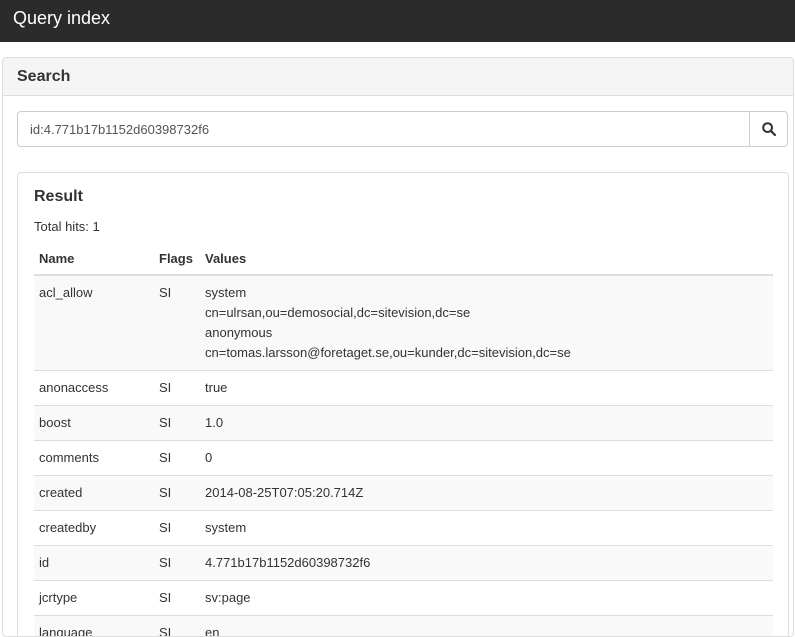 The image size is (795, 637). I want to click on field-values: 2014-08-25T07:05:20.714Z, so click(486, 493).